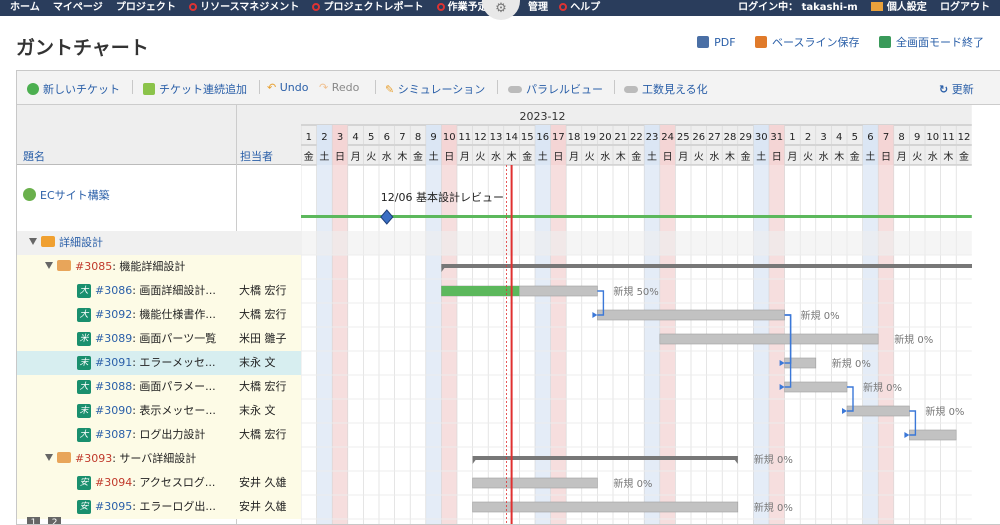  I want to click on project-label: ECサイト構築, so click(75, 195).